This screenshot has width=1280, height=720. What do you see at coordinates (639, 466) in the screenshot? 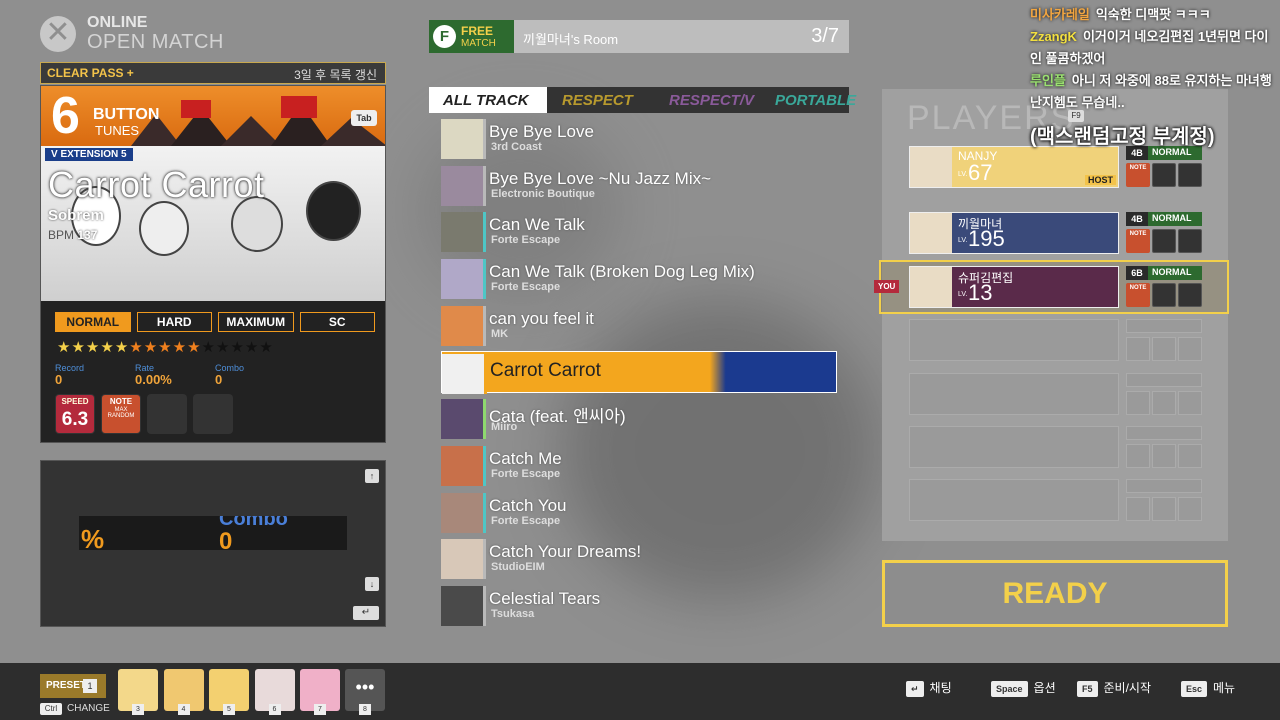
I see `song-row: Catch Me Forte Escape` at bounding box center [639, 466].